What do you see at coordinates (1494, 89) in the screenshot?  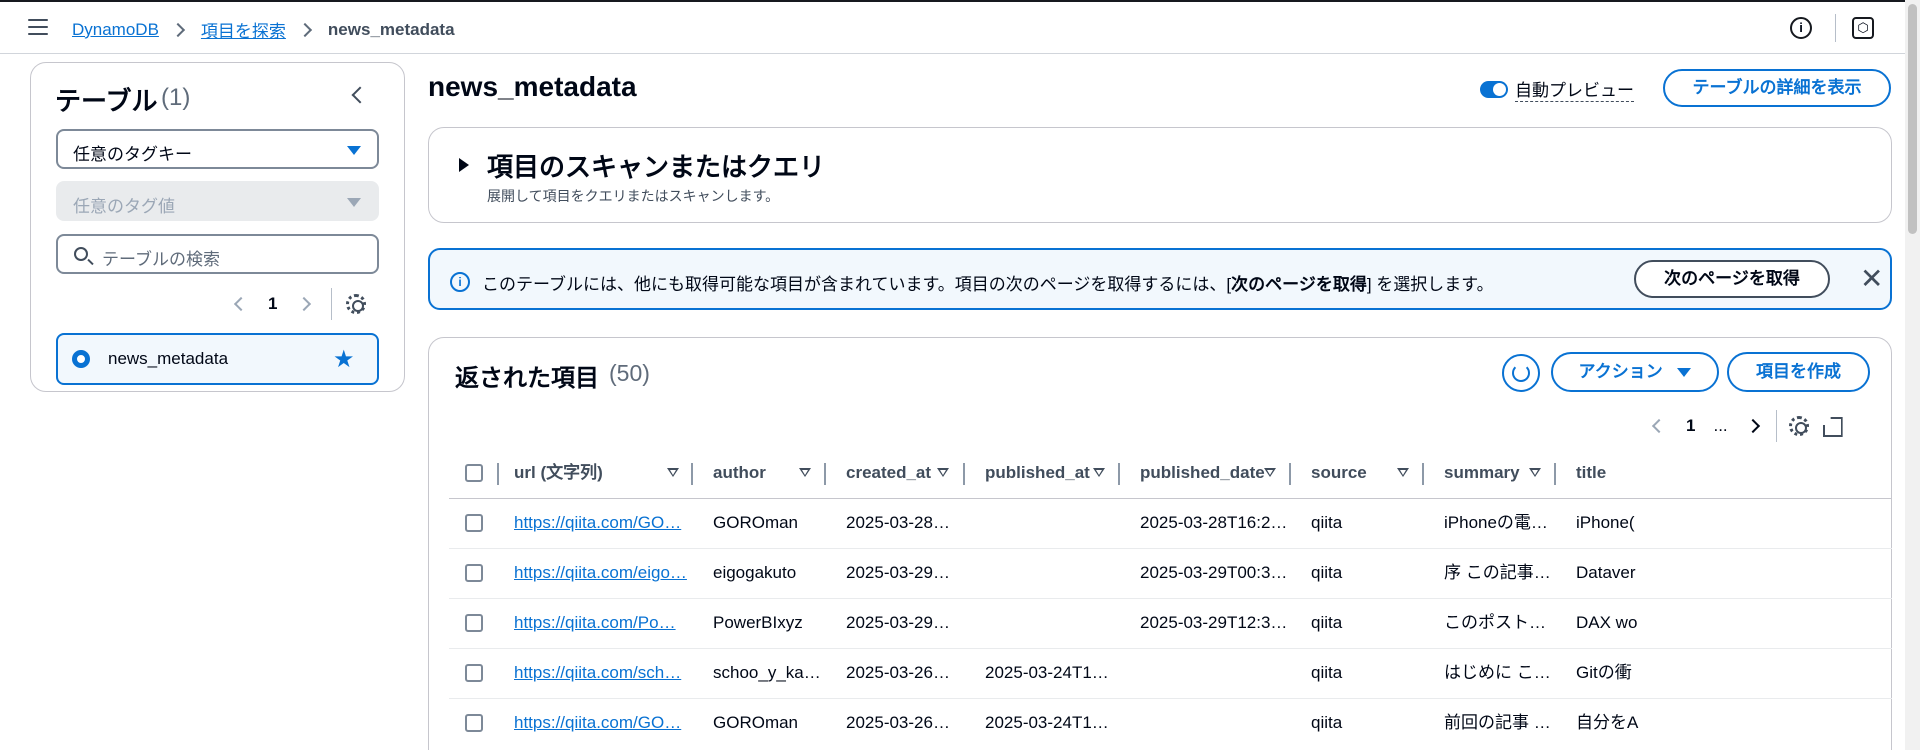 I see `auto-preview-toggle` at bounding box center [1494, 89].